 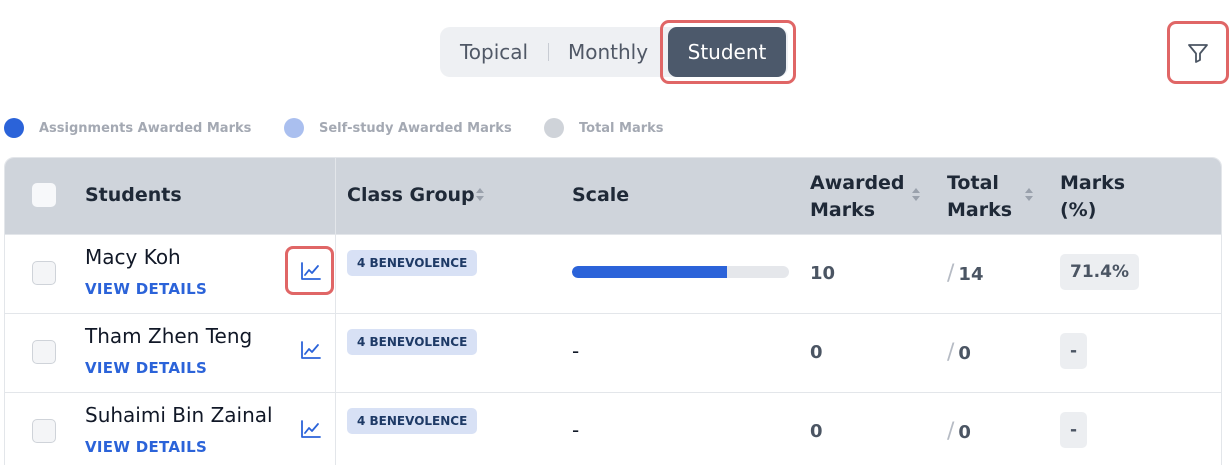 I want to click on legend-label: Self-study Awarded Marks, so click(x=415, y=128).